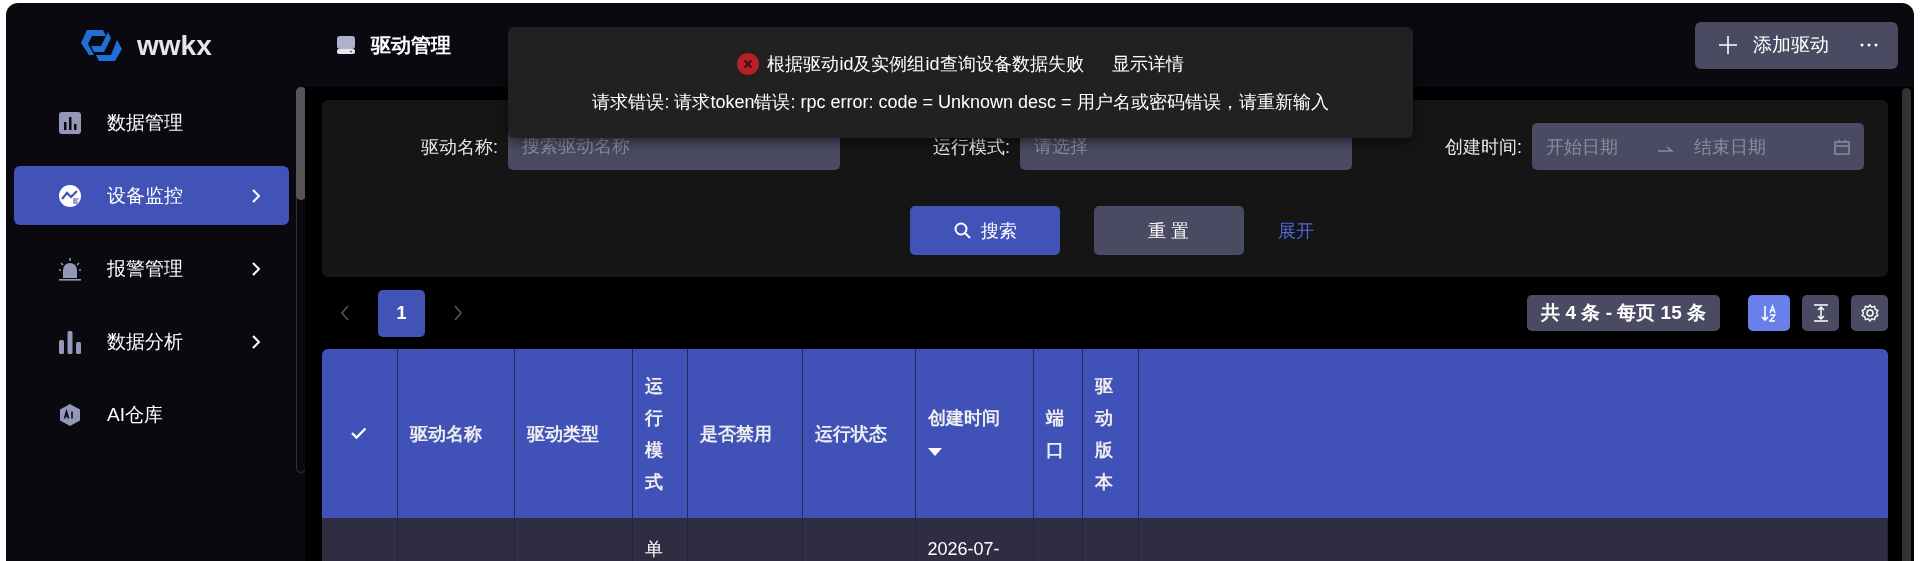 This screenshot has height=561, width=1920. What do you see at coordinates (401, 313) in the screenshot?
I see `page-button: 1` at bounding box center [401, 313].